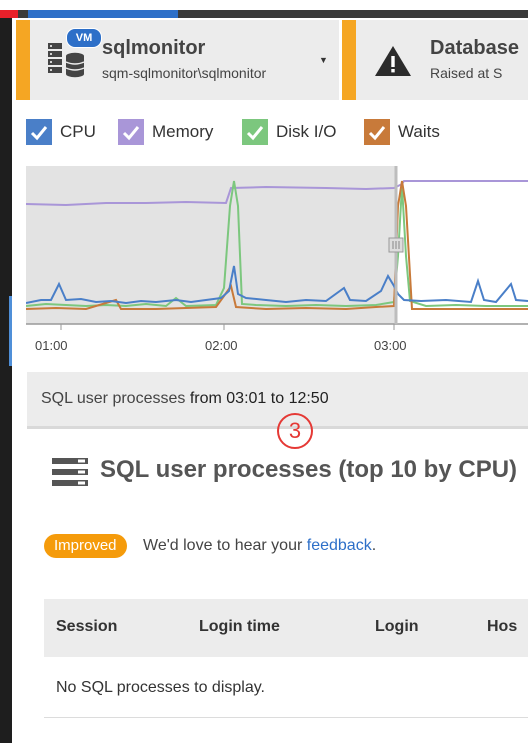  I want to click on table-row: No SQL processes to display., so click(286, 687).